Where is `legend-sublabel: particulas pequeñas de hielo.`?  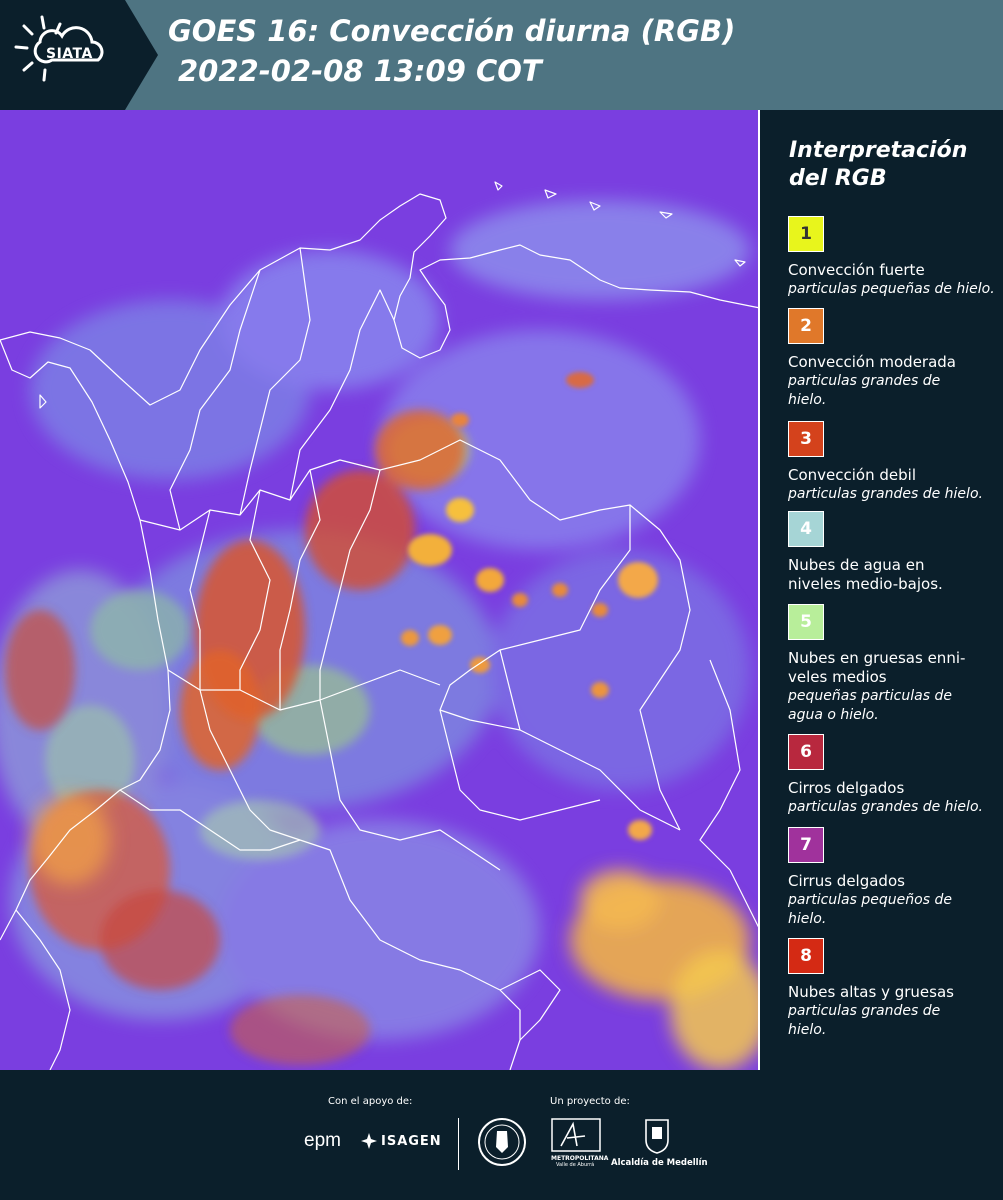
legend-sublabel: particulas pequeñas de hielo. is located at coordinates (891, 289).